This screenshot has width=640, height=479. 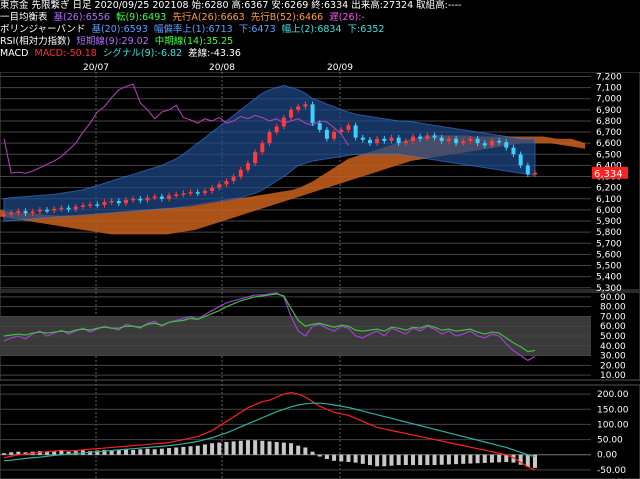 What do you see at coordinates (613, 337) in the screenshot?
I see `rsi-tick-label: 50.00` at bounding box center [613, 337].